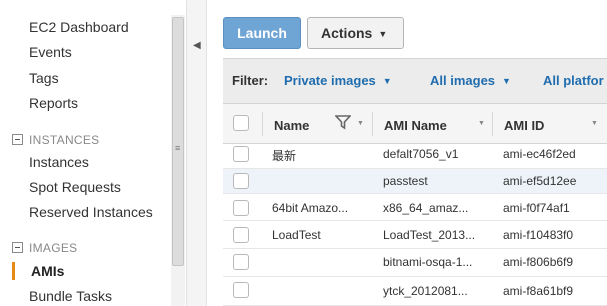  Describe the element at coordinates (538, 235) in the screenshot. I see `cell-ami-id: ami-f10483f0` at that location.